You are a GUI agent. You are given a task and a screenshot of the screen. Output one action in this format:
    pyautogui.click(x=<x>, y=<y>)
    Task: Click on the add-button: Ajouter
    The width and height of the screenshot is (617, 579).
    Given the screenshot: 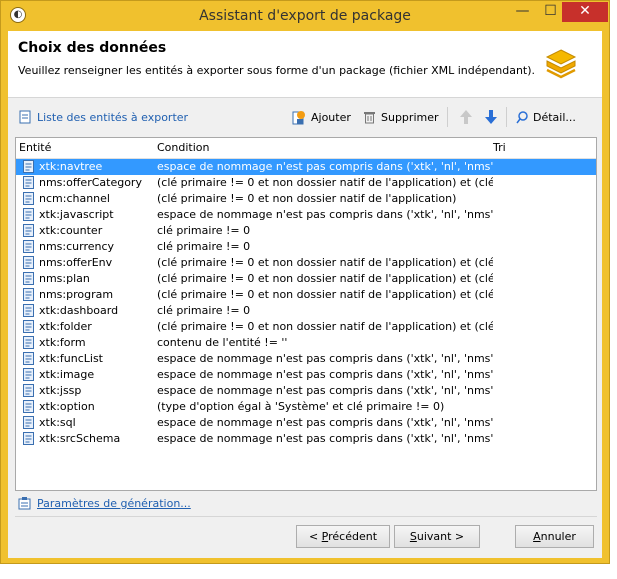 What is the action you would take?
    pyautogui.click(x=321, y=117)
    